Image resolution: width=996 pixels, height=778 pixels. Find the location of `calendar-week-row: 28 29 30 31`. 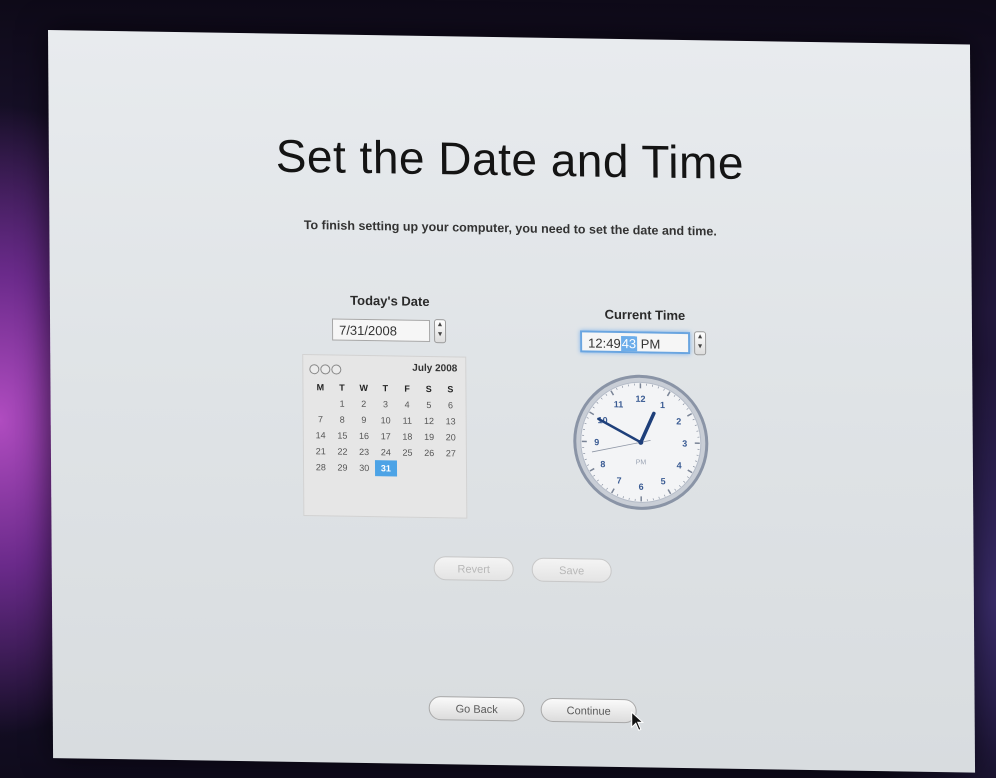

calendar-week-row: 28 29 30 31 is located at coordinates (386, 468).